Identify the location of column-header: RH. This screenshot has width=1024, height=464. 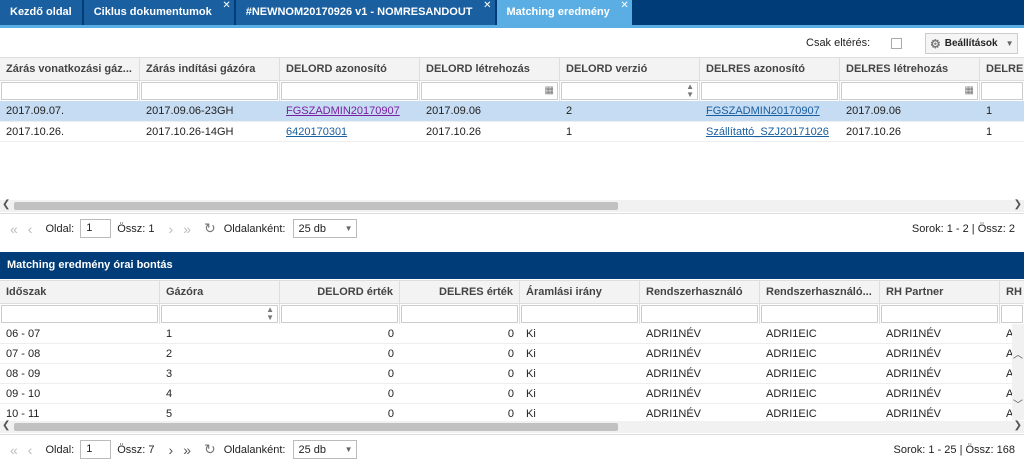
(1012, 292).